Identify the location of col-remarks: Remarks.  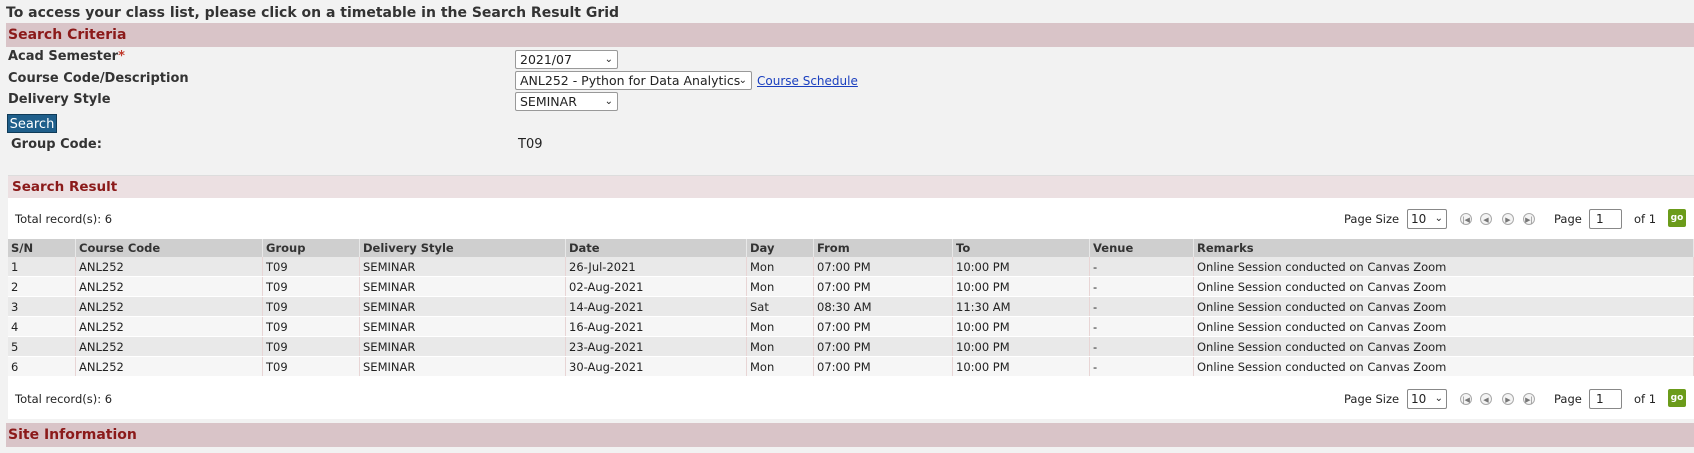
(1443, 248).